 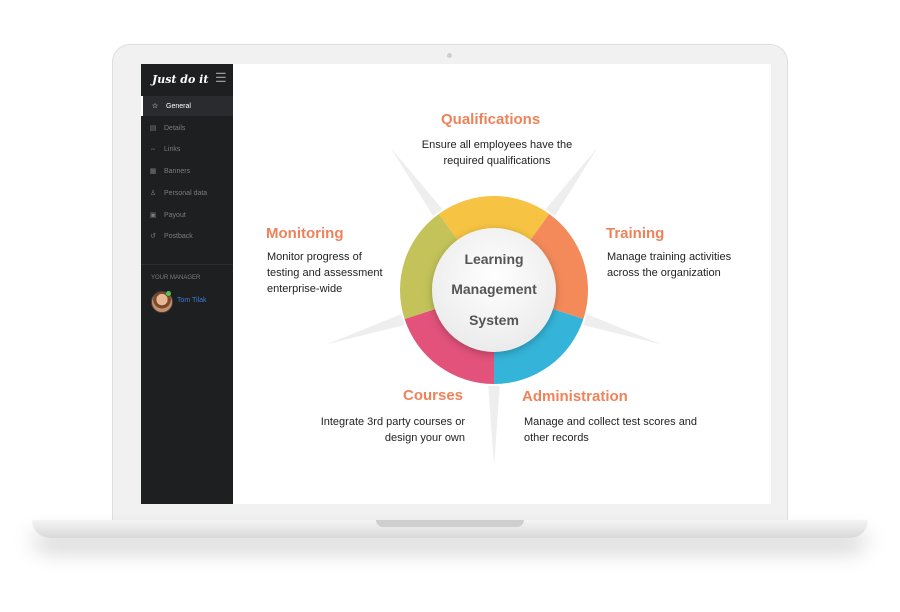 I want to click on desc-line: design your own, so click(x=424, y=438).